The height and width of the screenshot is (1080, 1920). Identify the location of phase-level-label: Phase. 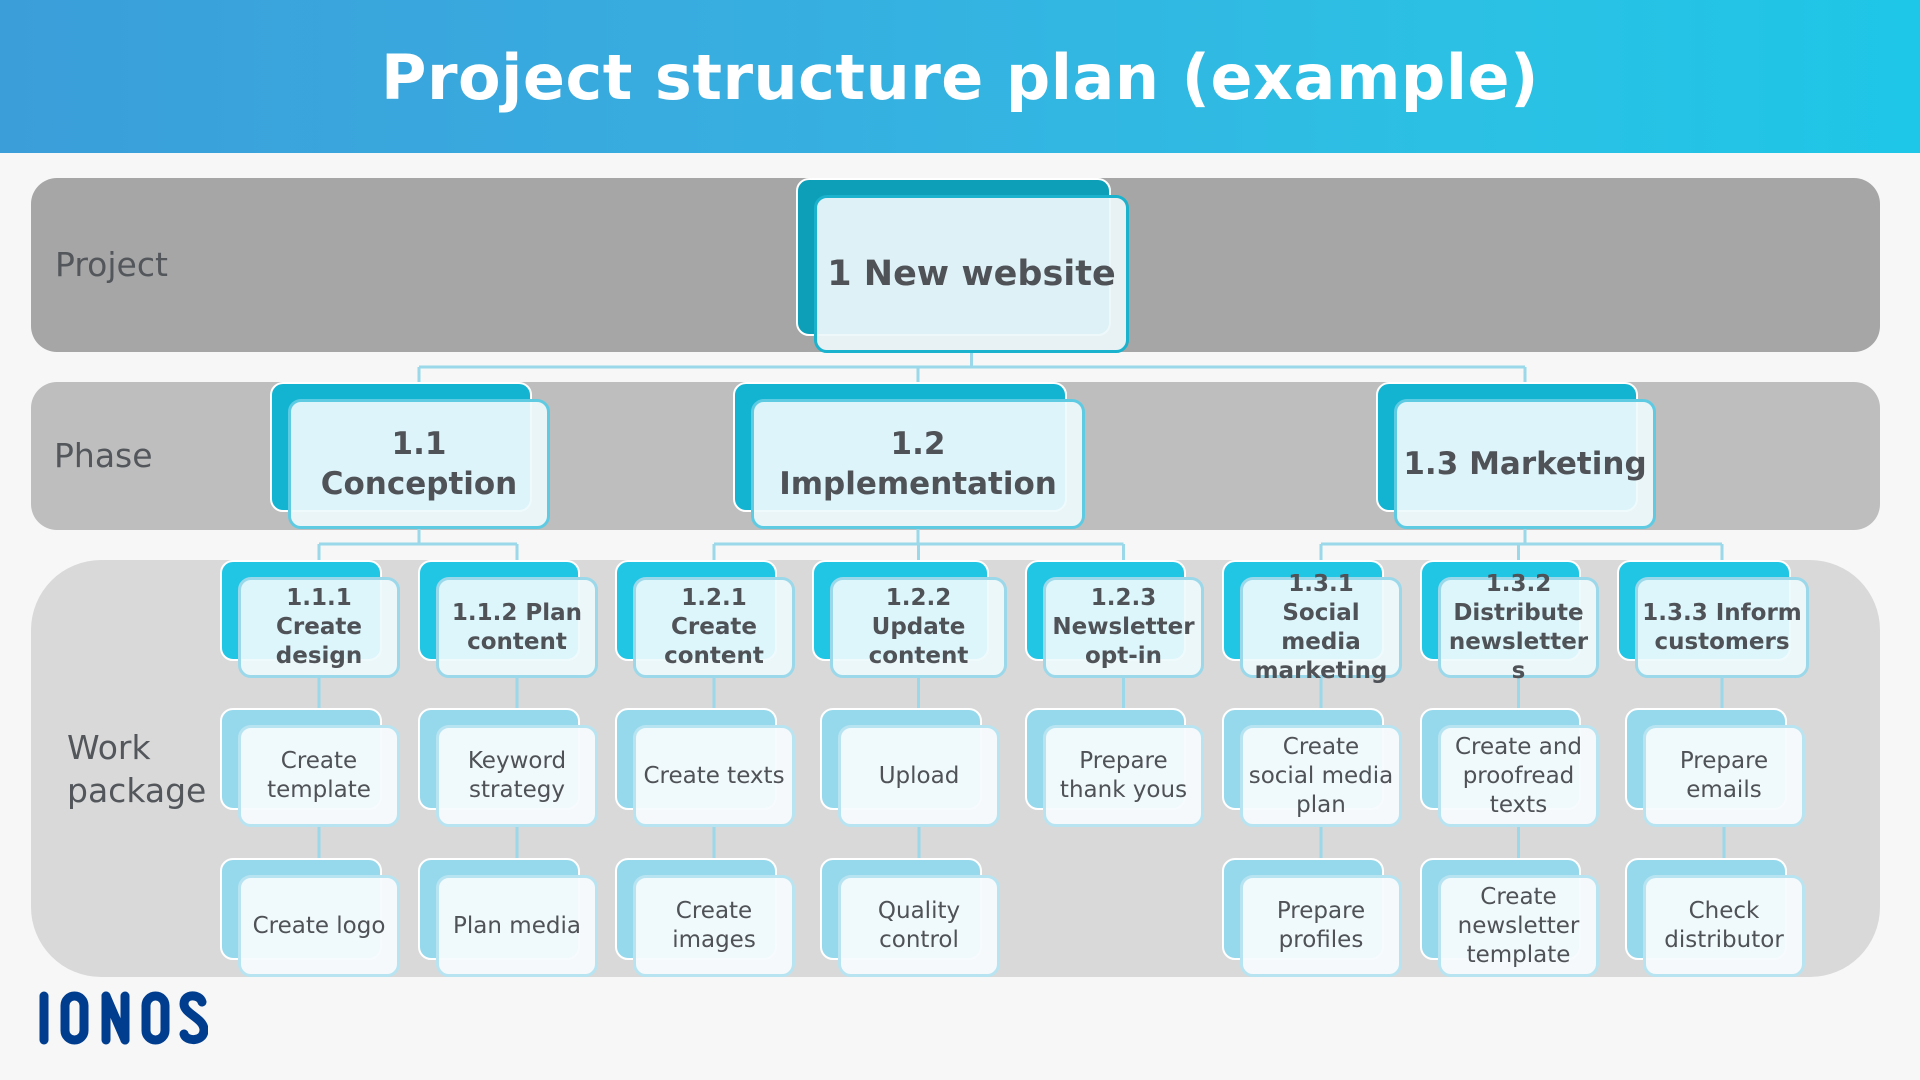
(103, 455).